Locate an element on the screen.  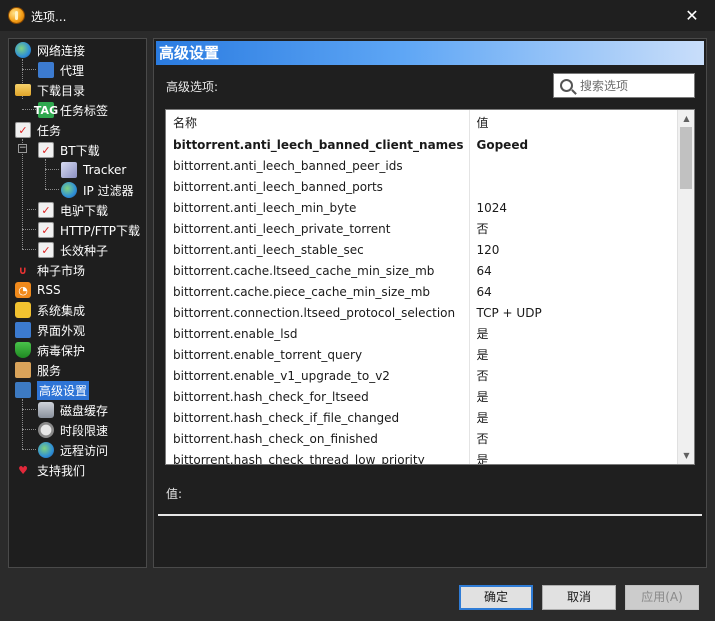
tree-item-torrent-market: ∪ 种子市场 is located at coordinates (50, 270).